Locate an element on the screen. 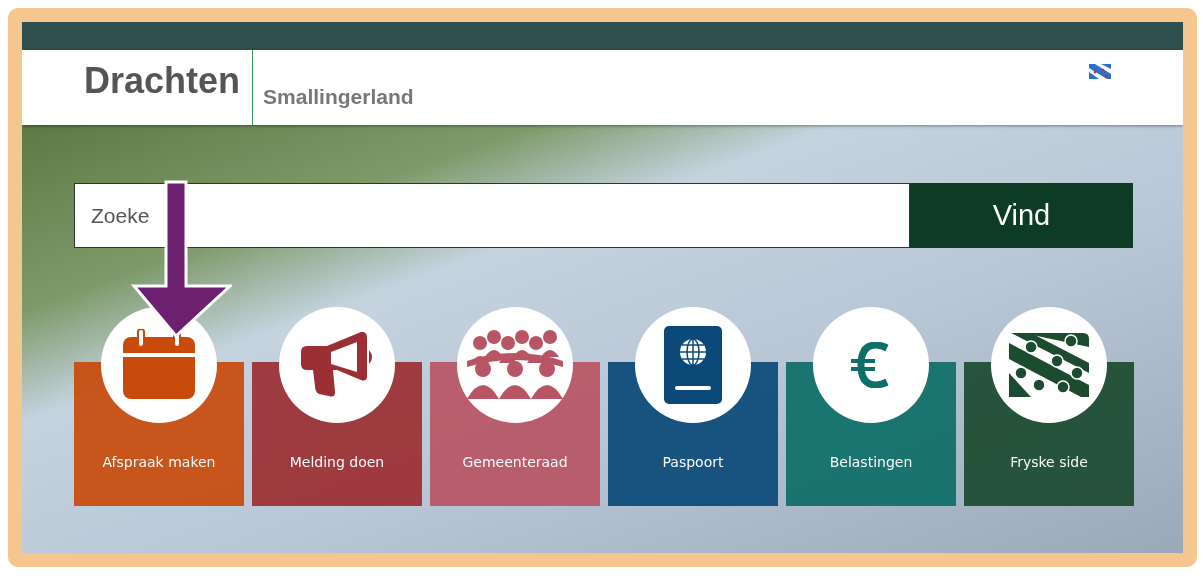 The image size is (1203, 577). search-button: Vind is located at coordinates (1021, 215).